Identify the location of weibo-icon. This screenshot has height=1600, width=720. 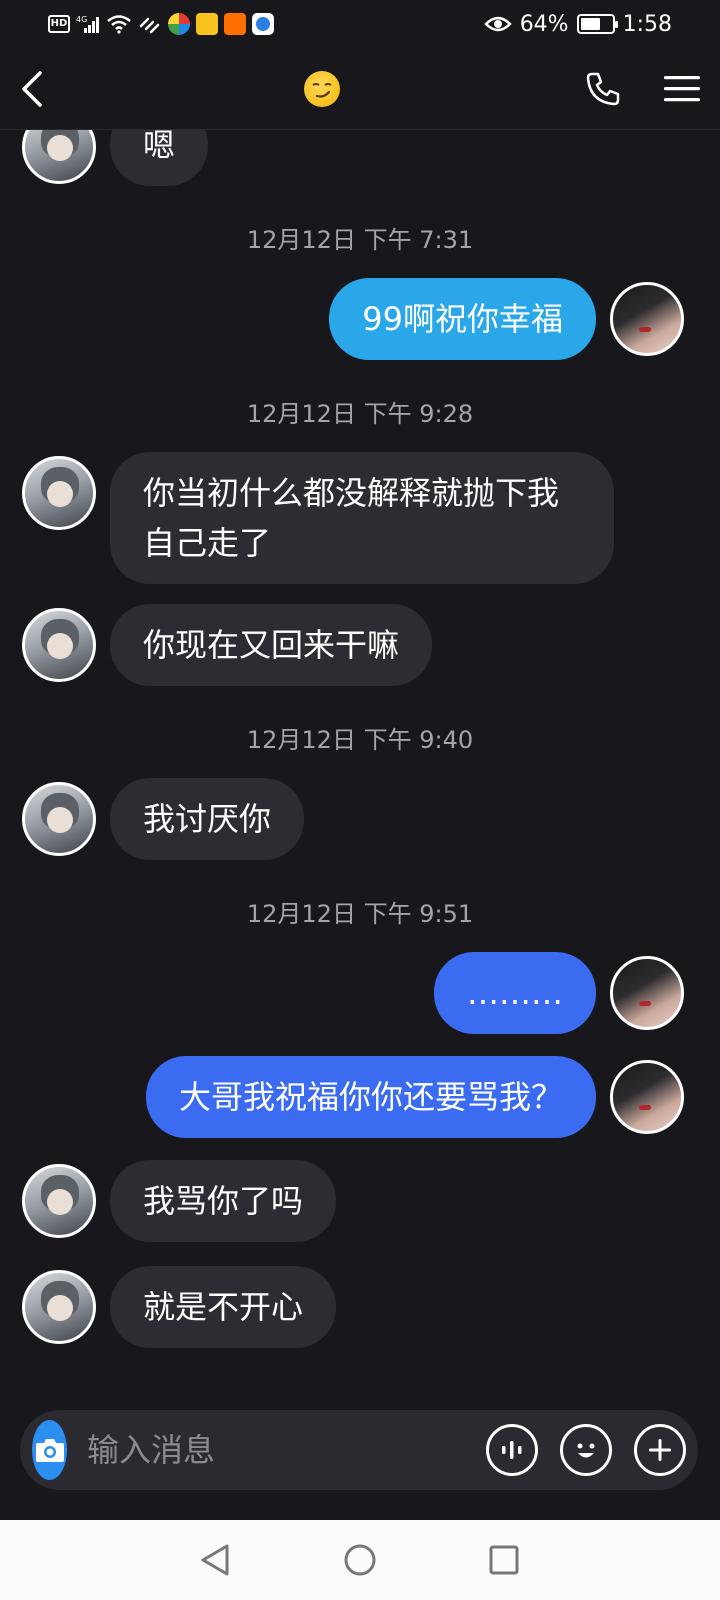
(207, 24).